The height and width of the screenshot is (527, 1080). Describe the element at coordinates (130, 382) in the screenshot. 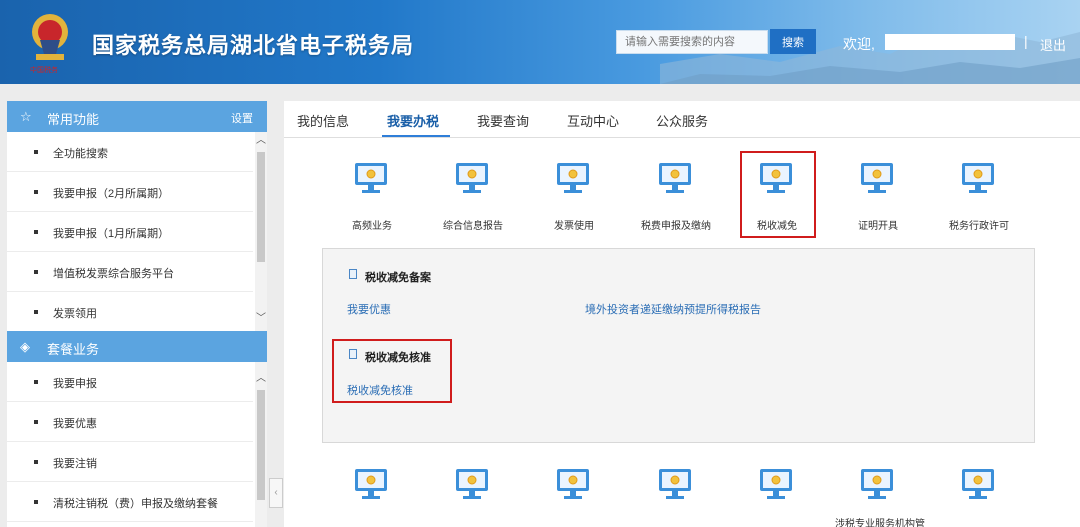

I see `sidebar-item: 我要申报` at that location.